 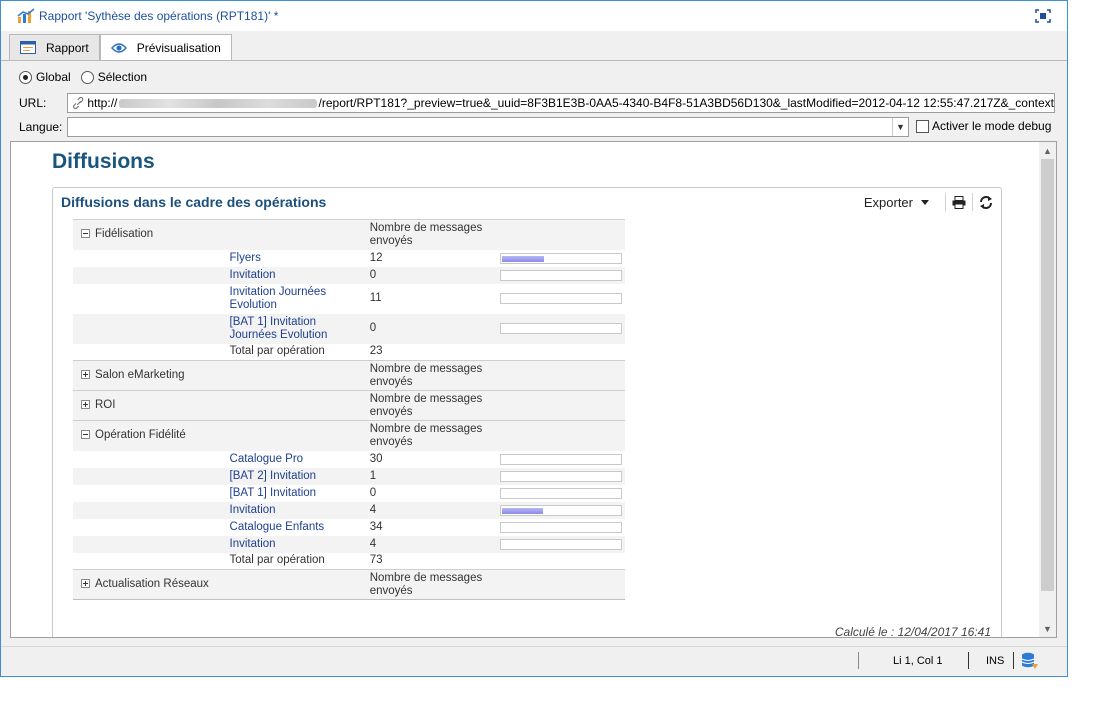 What do you see at coordinates (376, 560) in the screenshot?
I see `total-value: 73` at bounding box center [376, 560].